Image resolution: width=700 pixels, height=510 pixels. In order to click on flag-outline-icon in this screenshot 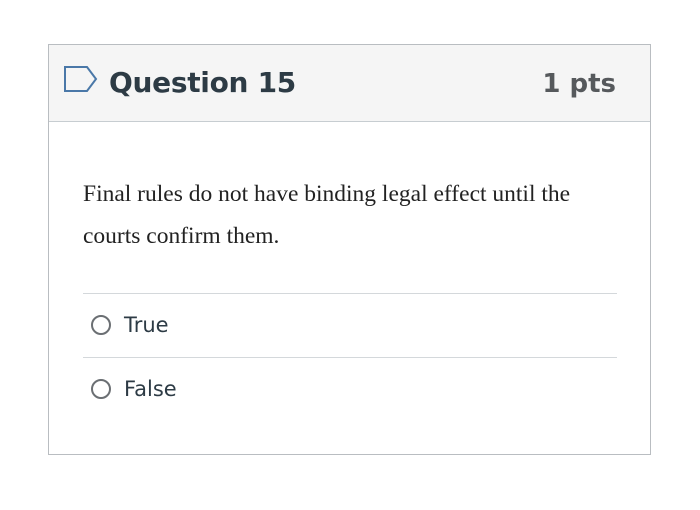, I will do `click(81, 79)`.